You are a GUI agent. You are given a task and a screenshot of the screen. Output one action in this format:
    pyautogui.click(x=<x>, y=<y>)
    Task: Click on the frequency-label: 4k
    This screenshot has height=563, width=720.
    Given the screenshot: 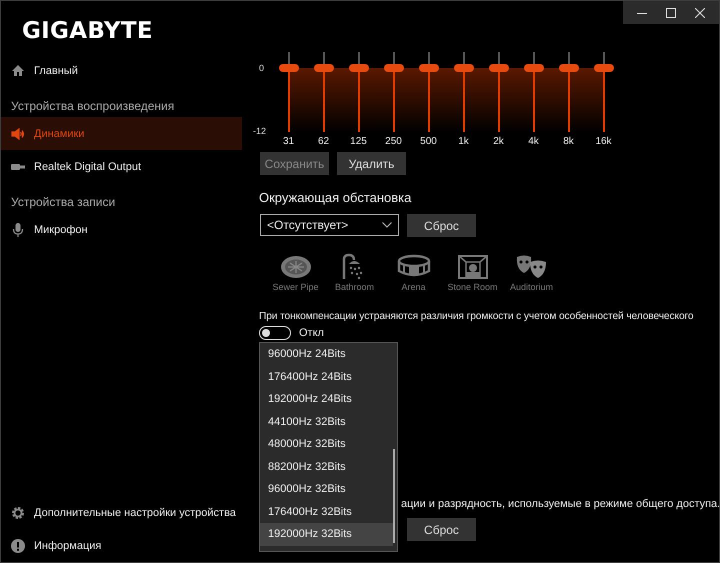 What is the action you would take?
    pyautogui.click(x=533, y=141)
    